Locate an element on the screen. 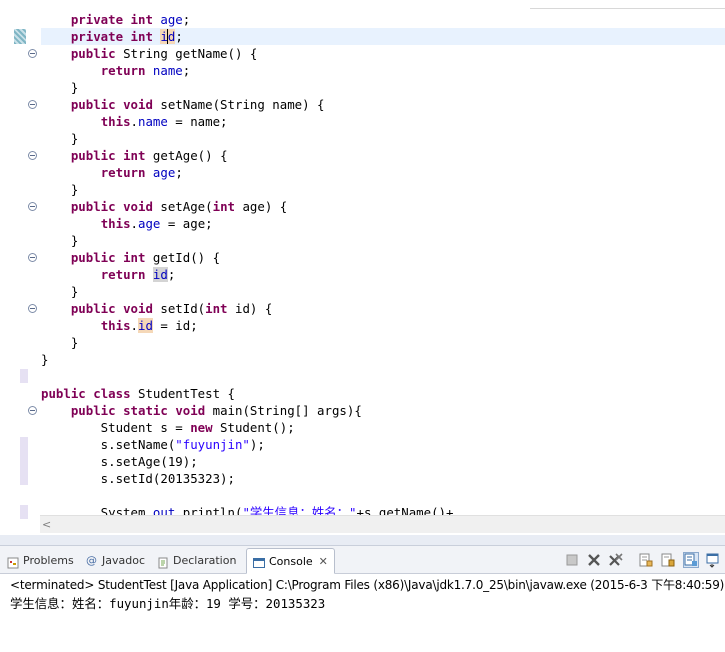  code-line: public int getAge() { is located at coordinates (134, 155).